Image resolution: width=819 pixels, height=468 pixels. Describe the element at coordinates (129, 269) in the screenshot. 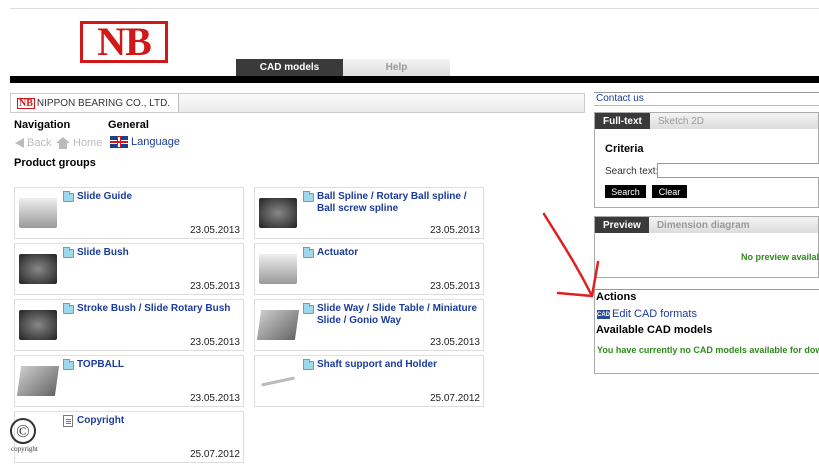

I see `product-card-slide-bush: Slide Bush 23.05.2013` at that location.